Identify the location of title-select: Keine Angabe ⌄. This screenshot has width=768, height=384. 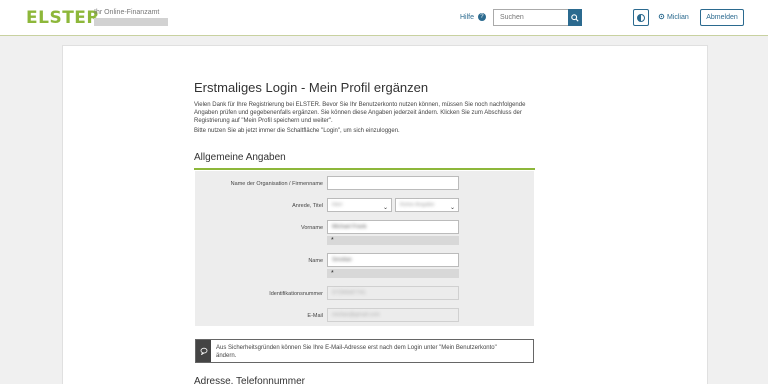
(427, 205).